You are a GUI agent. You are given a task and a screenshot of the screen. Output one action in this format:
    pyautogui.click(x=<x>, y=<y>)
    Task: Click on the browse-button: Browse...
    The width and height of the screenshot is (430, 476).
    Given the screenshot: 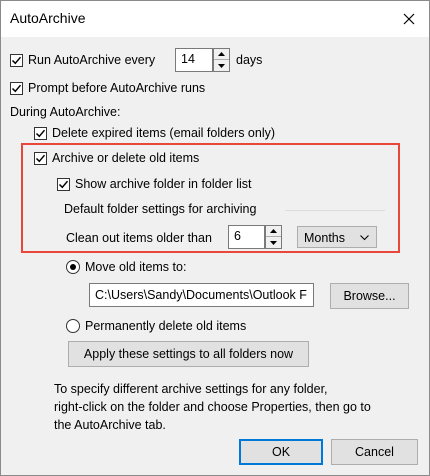 What is the action you would take?
    pyautogui.click(x=369, y=296)
    